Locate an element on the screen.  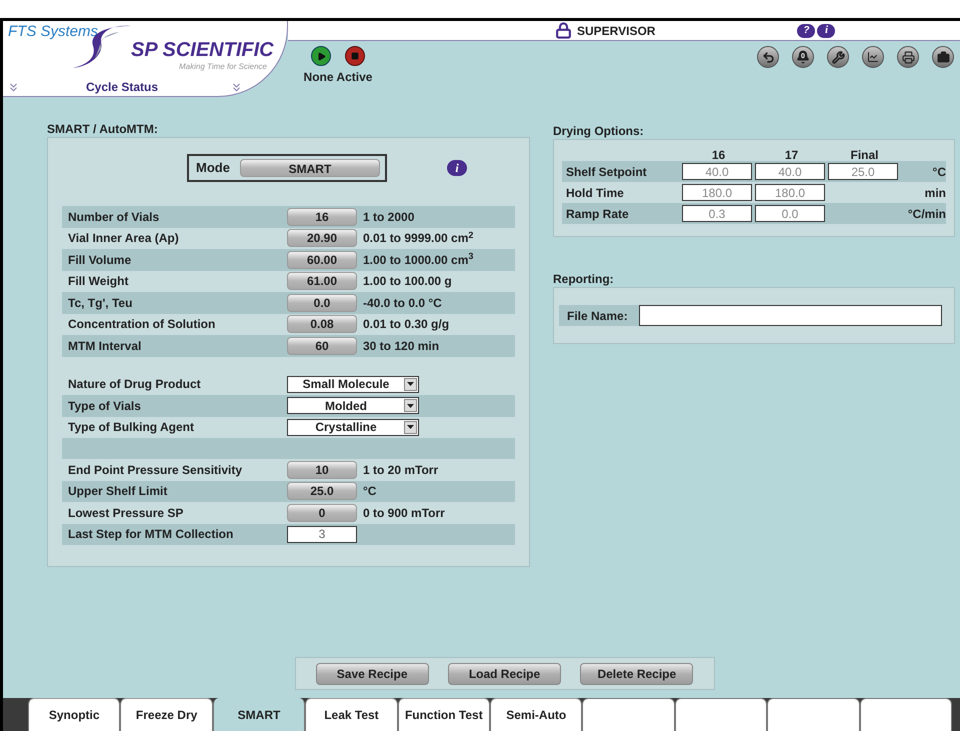
range-text: 0.01 to 9999.00 cm$^{2}$ is located at coordinates (418, 238).